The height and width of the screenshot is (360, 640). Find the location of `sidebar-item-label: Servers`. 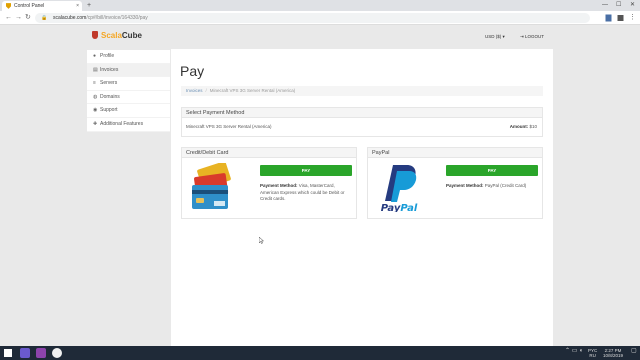

sidebar-item-label: Servers is located at coordinates (109, 83).